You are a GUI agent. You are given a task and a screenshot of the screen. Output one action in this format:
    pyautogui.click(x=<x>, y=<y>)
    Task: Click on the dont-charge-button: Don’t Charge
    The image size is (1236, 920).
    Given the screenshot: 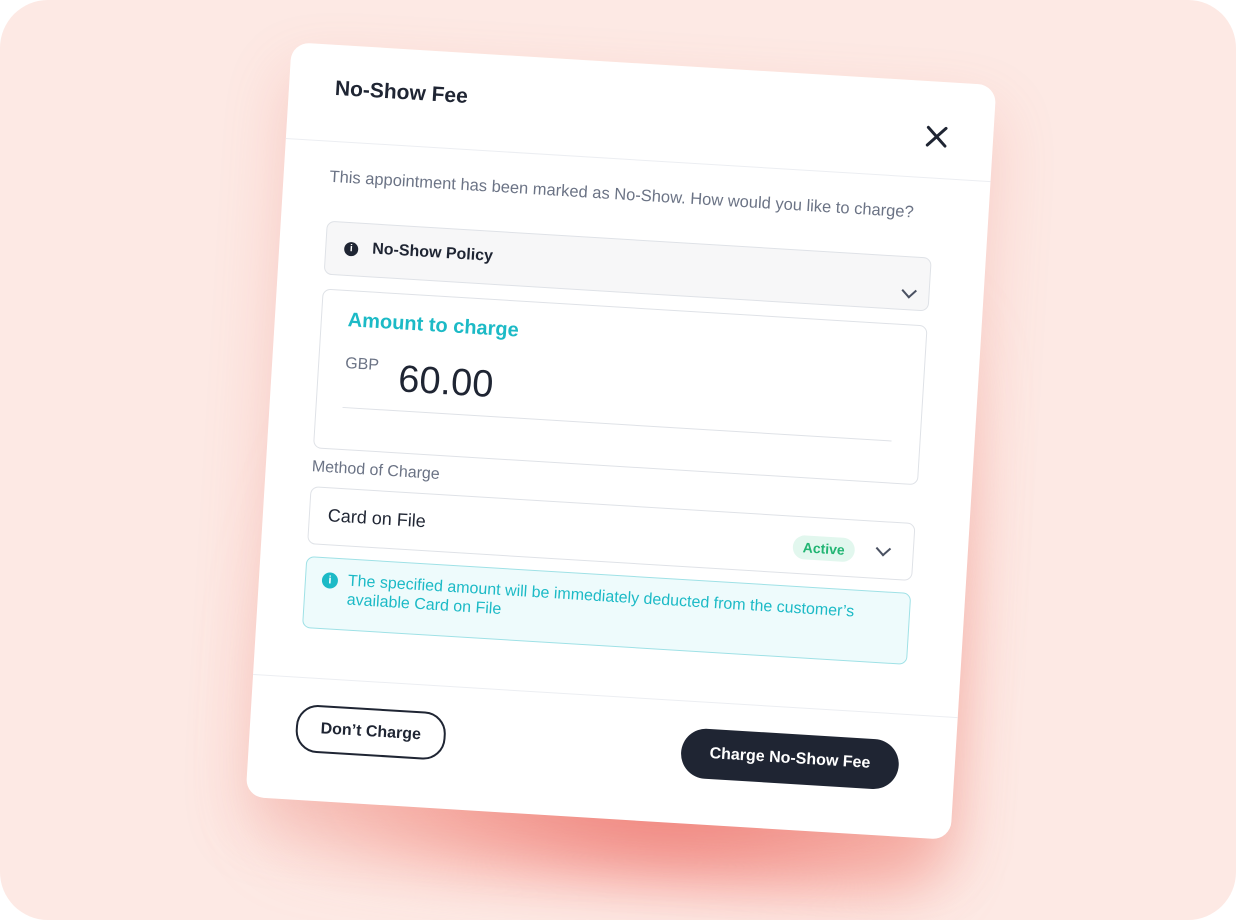 What is the action you would take?
    pyautogui.click(x=371, y=732)
    